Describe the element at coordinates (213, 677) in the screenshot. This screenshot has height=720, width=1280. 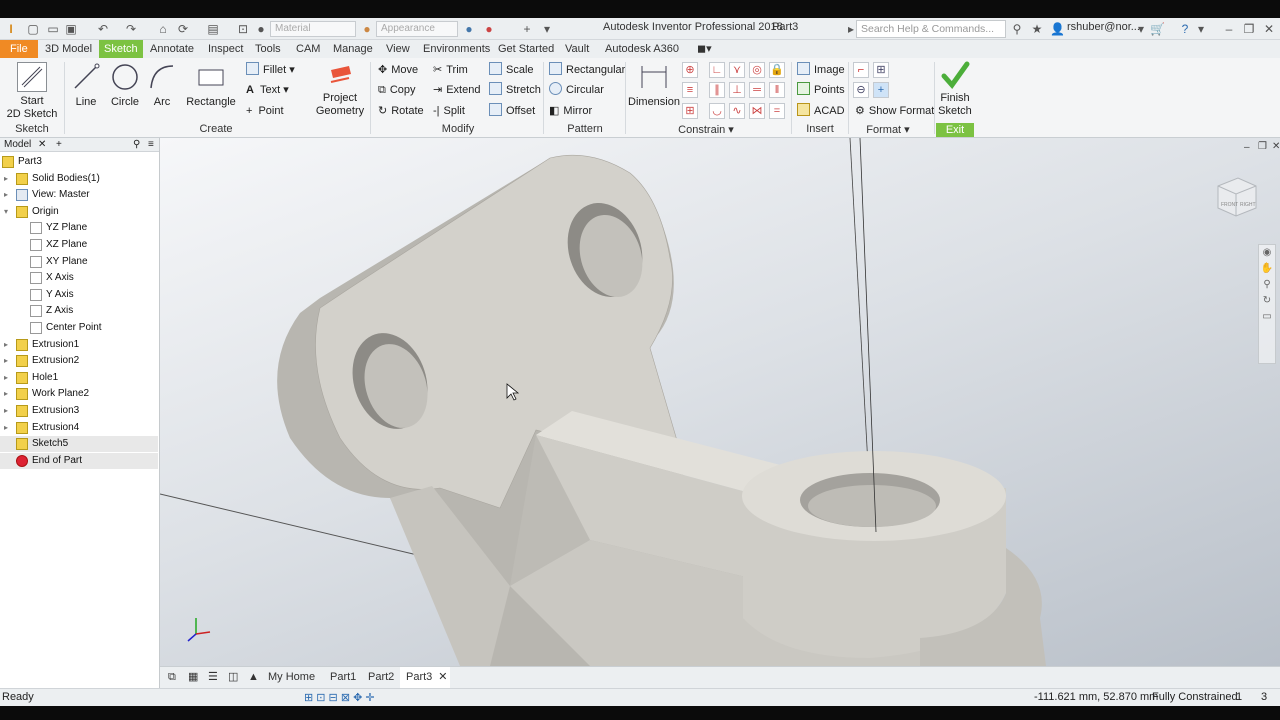
I see `tile-rows-icon: ☰` at that location.